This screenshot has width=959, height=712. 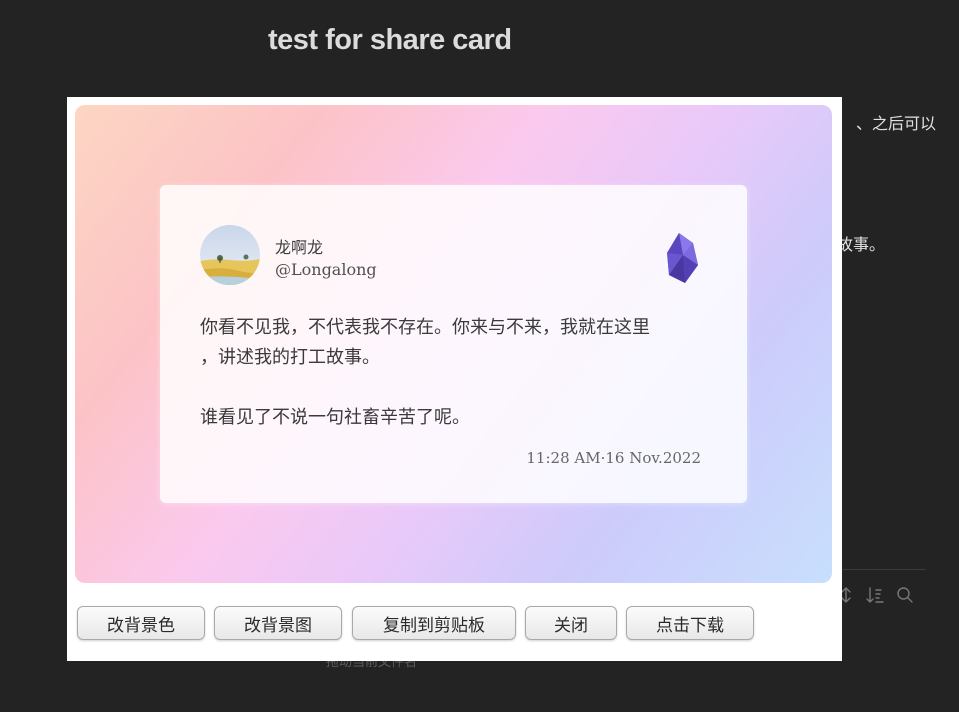 What do you see at coordinates (434, 623) in the screenshot?
I see `copy-to-clipboard-button: 复制到剪贴板` at bounding box center [434, 623].